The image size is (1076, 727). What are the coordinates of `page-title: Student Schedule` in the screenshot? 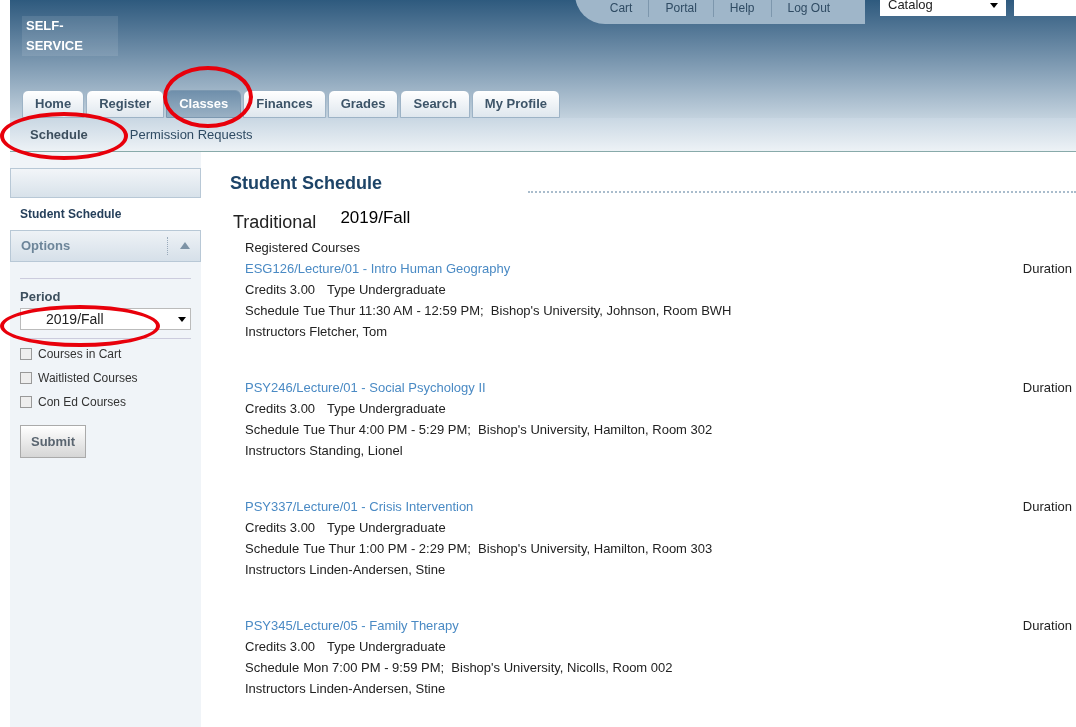 It's located at (306, 183).